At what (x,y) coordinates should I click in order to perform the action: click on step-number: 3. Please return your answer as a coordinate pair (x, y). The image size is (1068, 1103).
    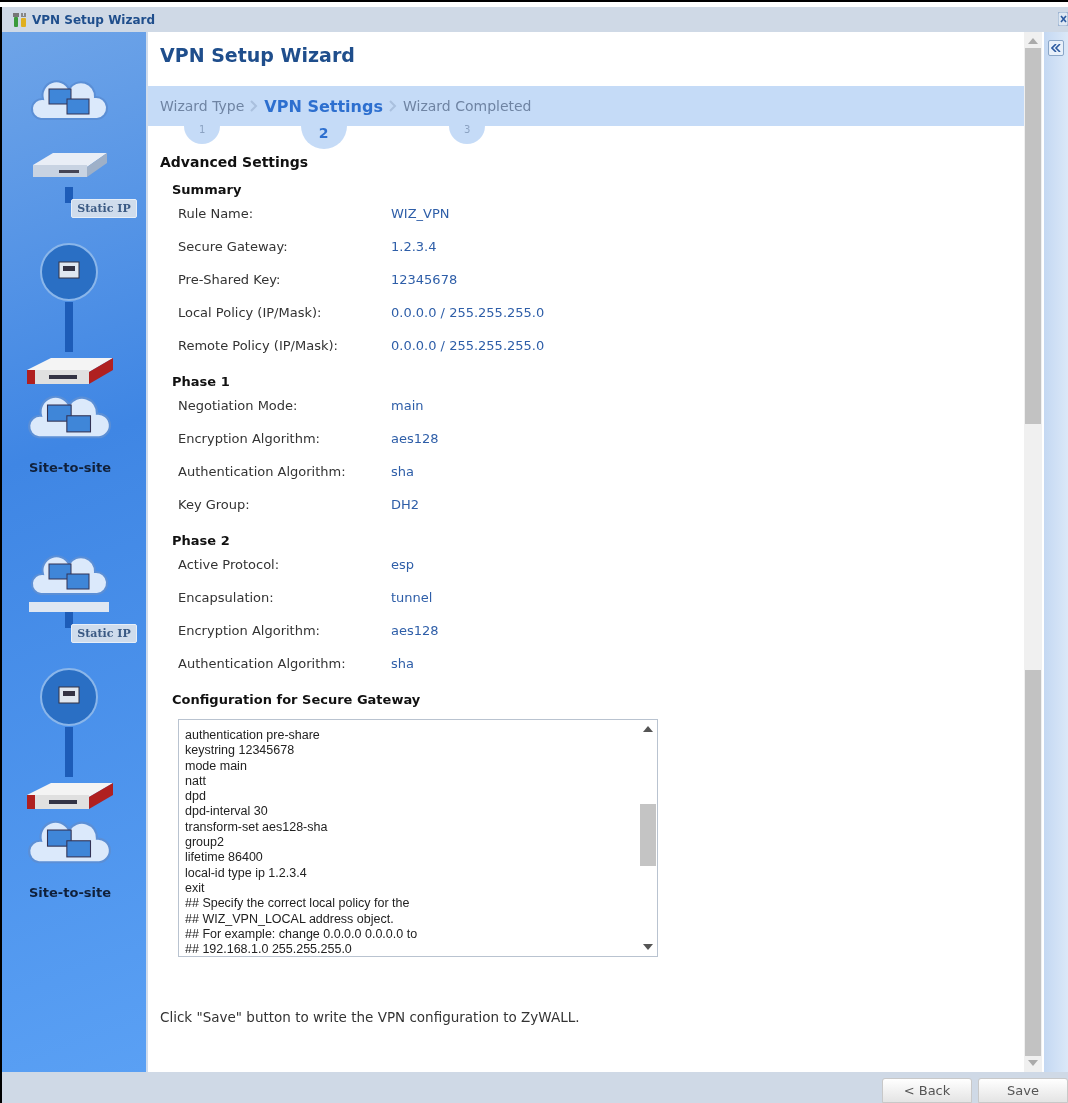
    Looking at the image, I should click on (467, 135).